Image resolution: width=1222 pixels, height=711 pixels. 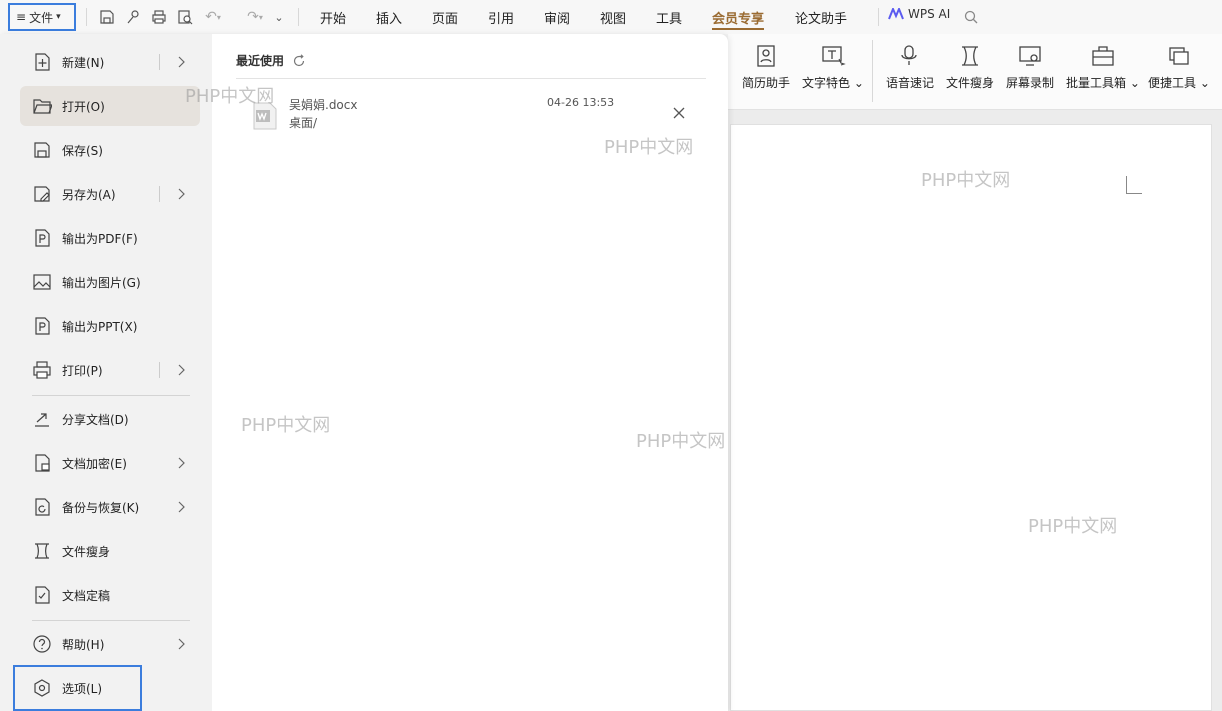 I want to click on menu-item-export-pdf: 输出为PDF(F), so click(x=110, y=238).